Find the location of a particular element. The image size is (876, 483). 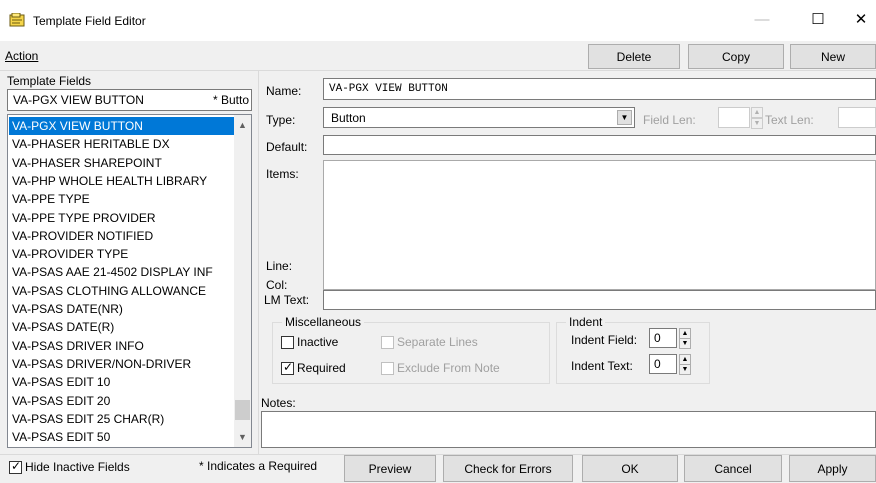

inactive-label: Inactive is located at coordinates (318, 342).